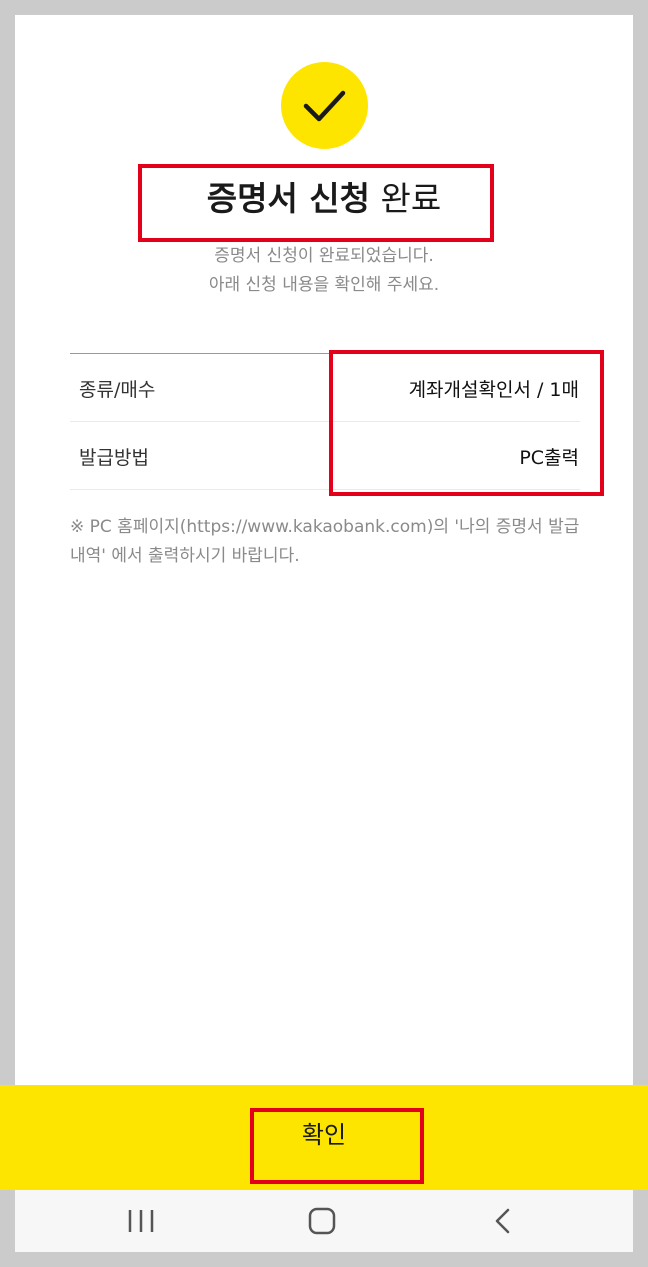 This screenshot has width=648, height=1267. Describe the element at coordinates (325, 388) in the screenshot. I see `details-row-type-count: 종류/매수 계좌개설확인서 / 1매` at that location.